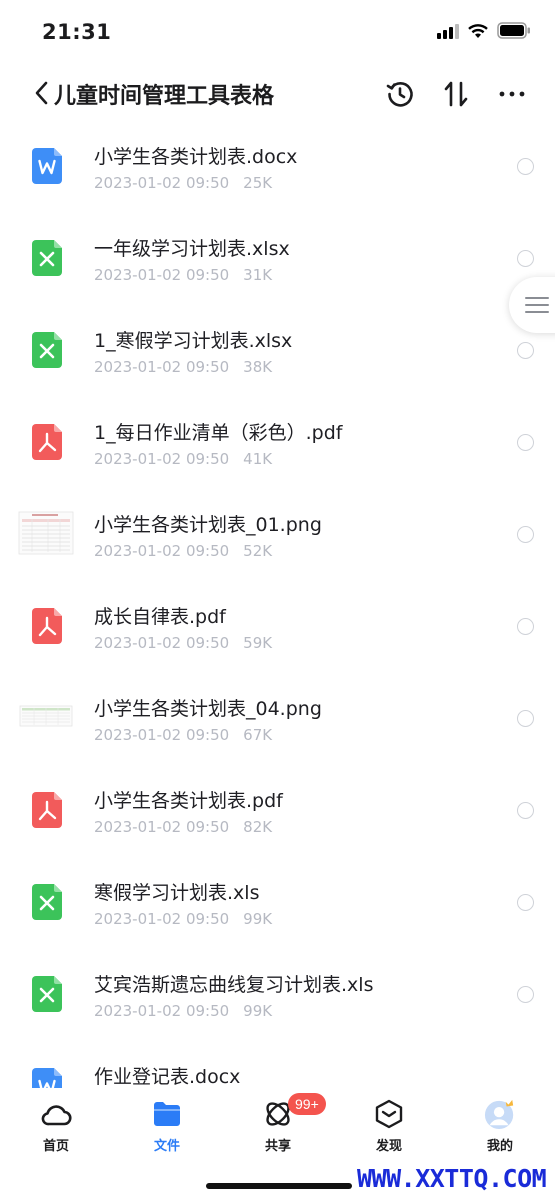  What do you see at coordinates (167, 1077) in the screenshot?
I see `file-name: 作业登记表.docx` at bounding box center [167, 1077].